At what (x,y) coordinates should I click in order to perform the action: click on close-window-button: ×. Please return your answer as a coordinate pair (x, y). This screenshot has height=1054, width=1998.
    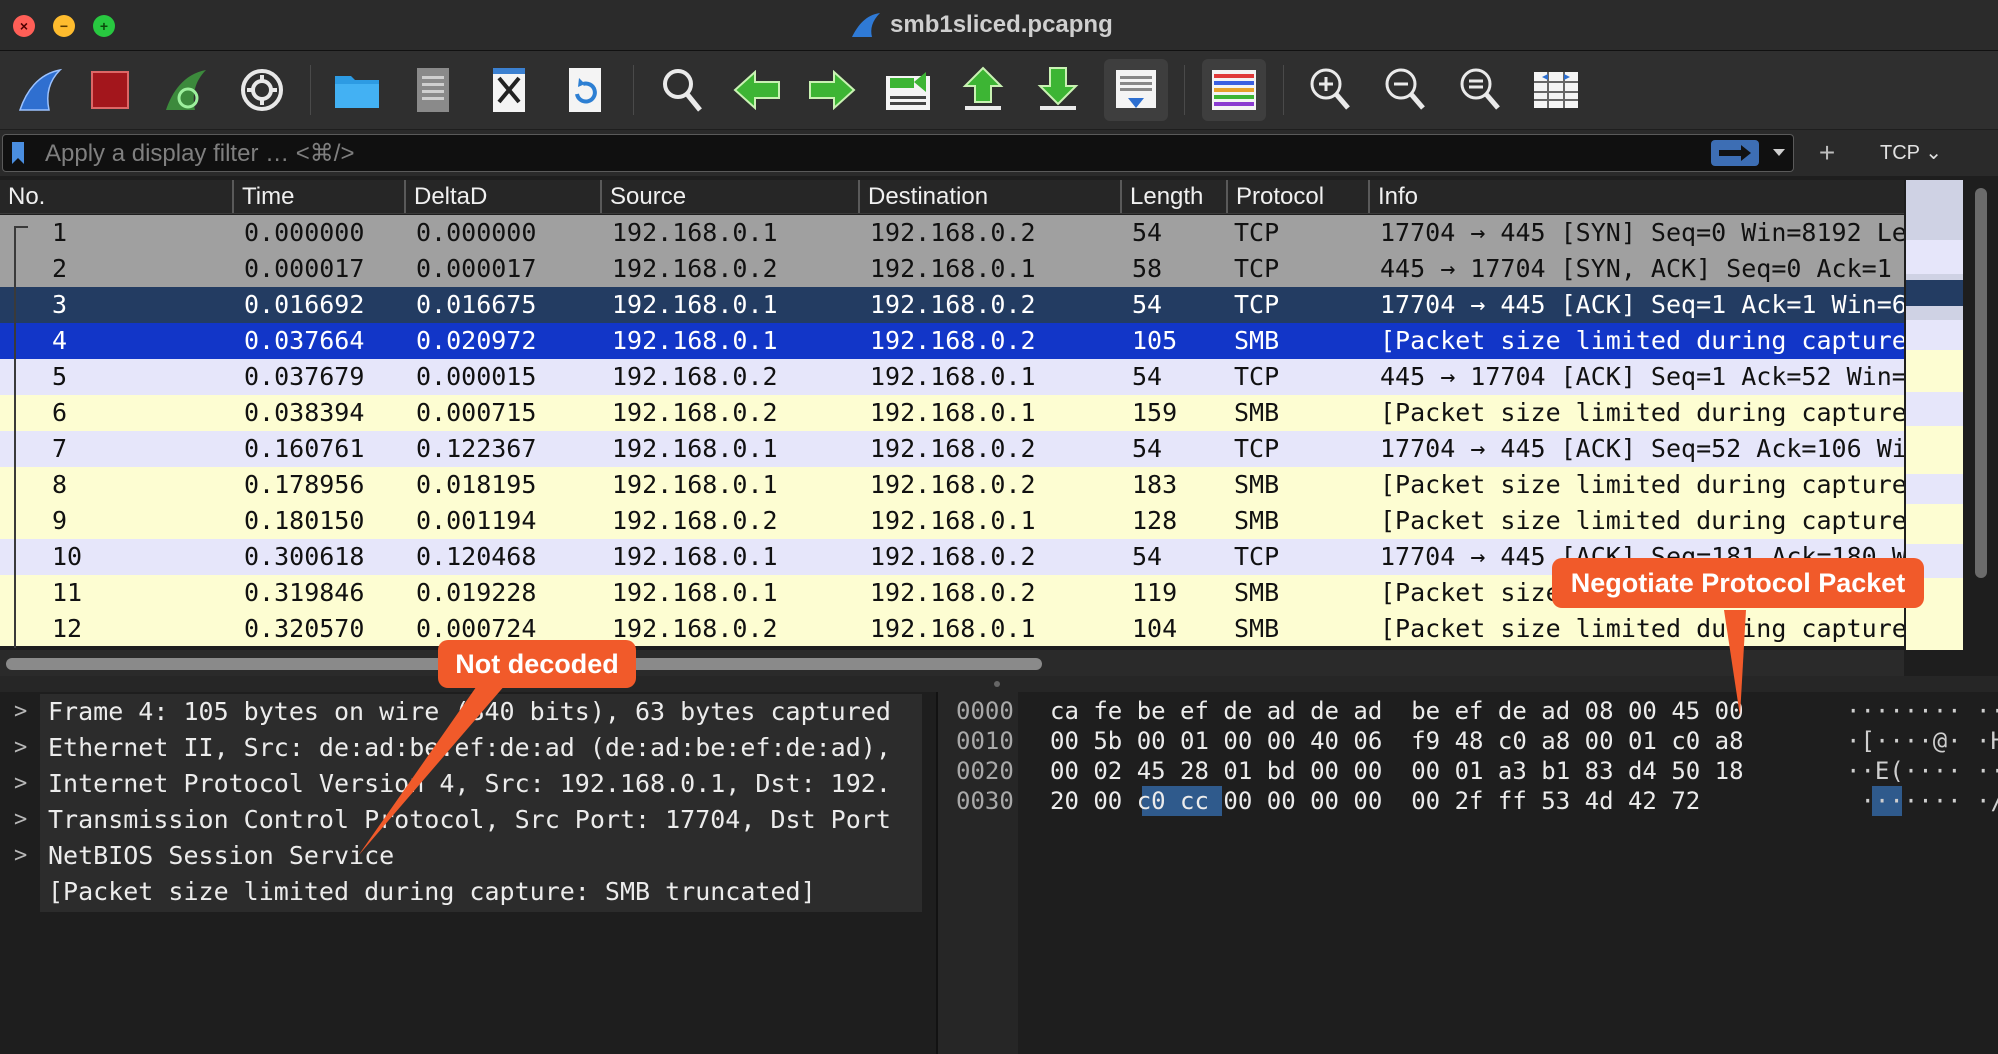
    Looking at the image, I should click on (24, 26).